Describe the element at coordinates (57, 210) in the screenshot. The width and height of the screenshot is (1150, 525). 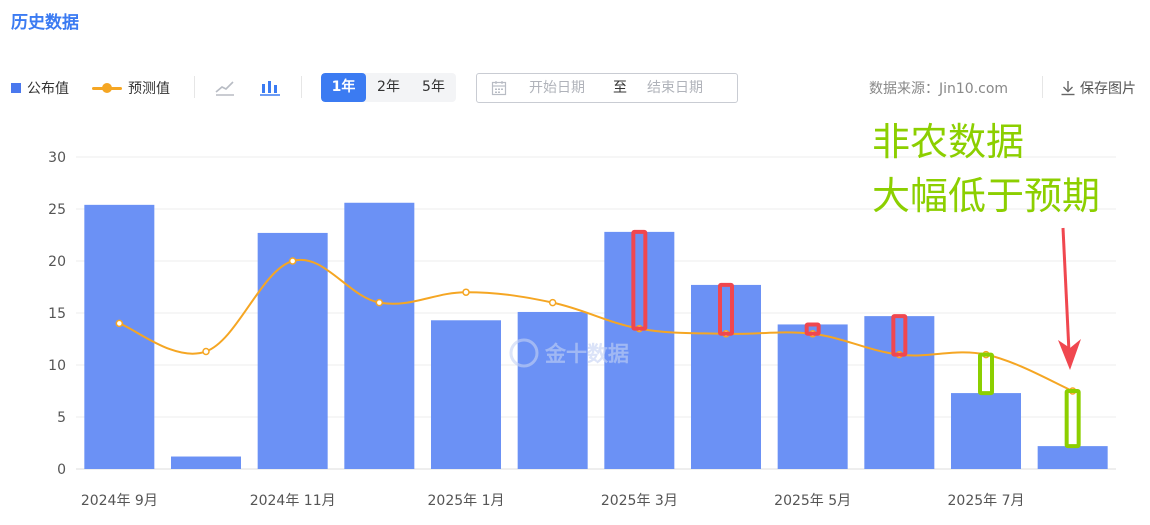
I see `y-tick-label: 25` at that location.